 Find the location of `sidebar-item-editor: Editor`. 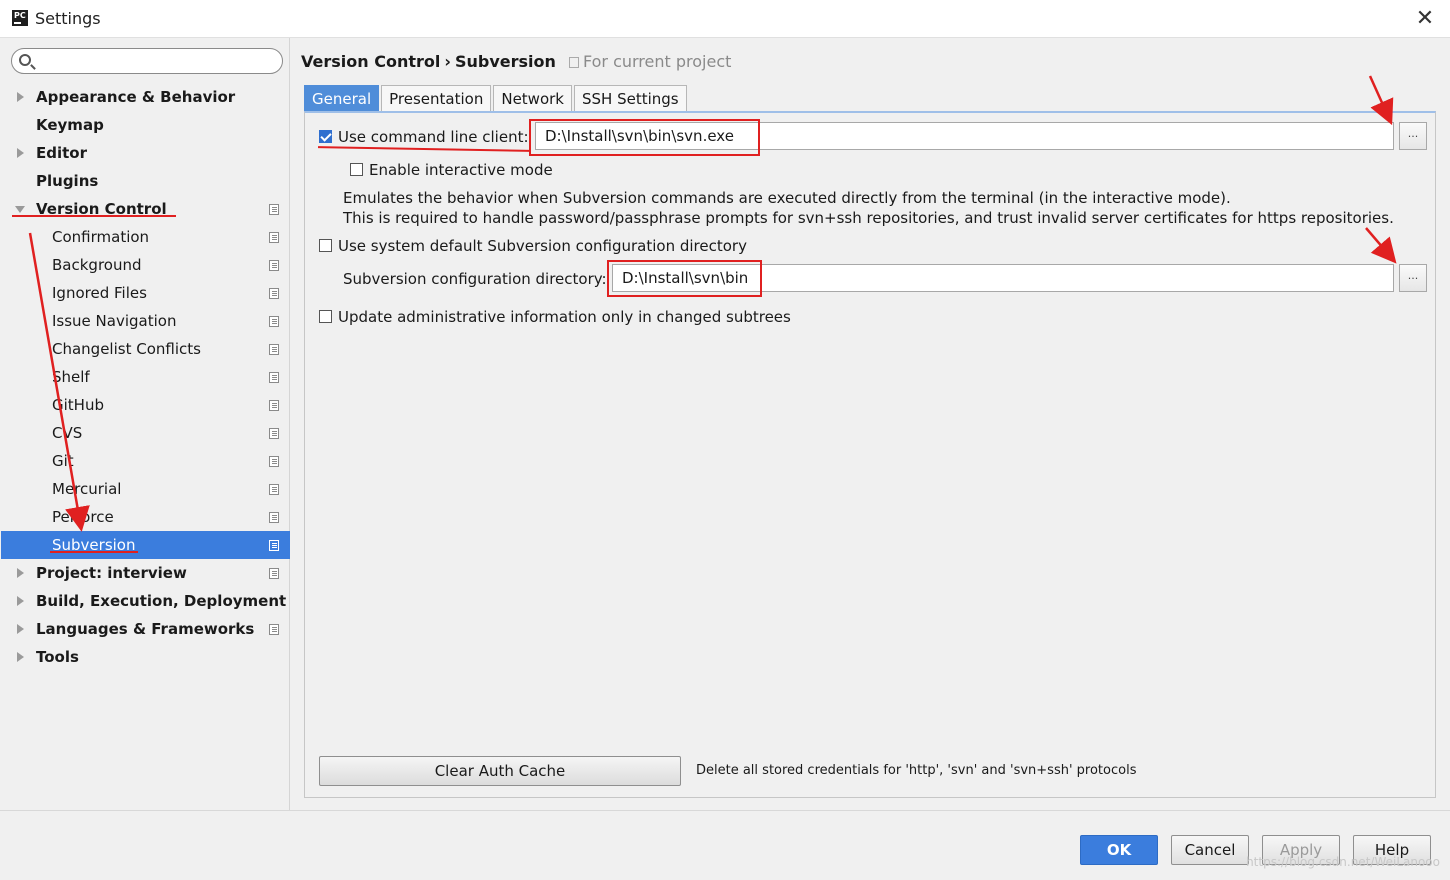

sidebar-item-editor: Editor is located at coordinates (145, 153).